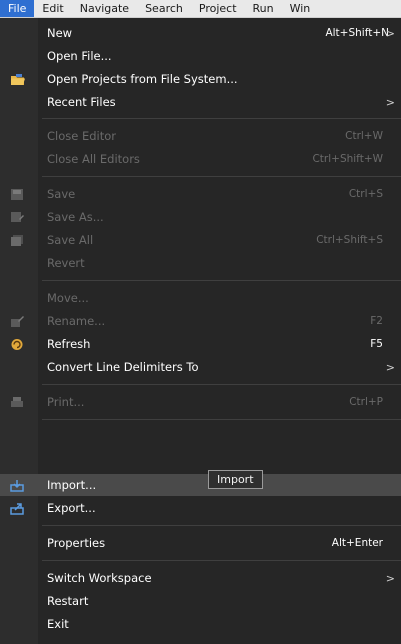 This screenshot has width=401, height=644. I want to click on menu-item-label: Save All, so click(70, 240).